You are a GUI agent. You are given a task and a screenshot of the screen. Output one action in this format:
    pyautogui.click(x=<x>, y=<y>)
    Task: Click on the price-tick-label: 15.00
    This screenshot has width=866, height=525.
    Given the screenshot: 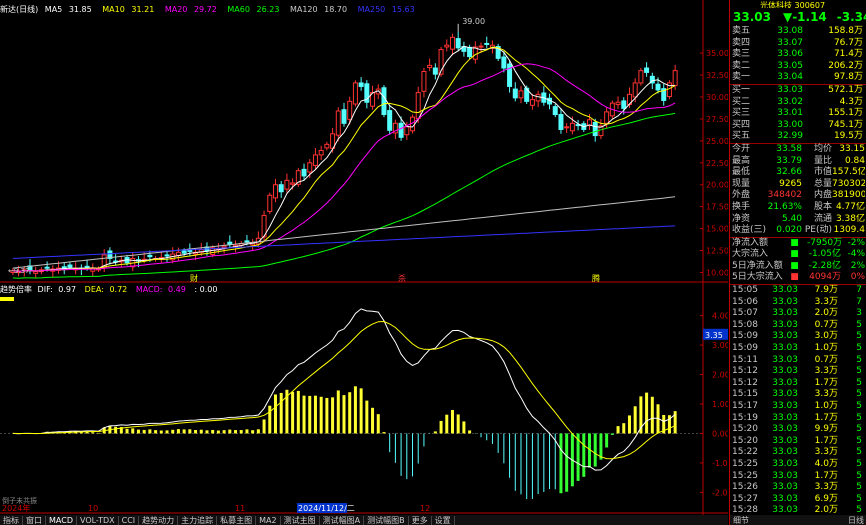 What is the action you would take?
    pyautogui.click(x=717, y=229)
    